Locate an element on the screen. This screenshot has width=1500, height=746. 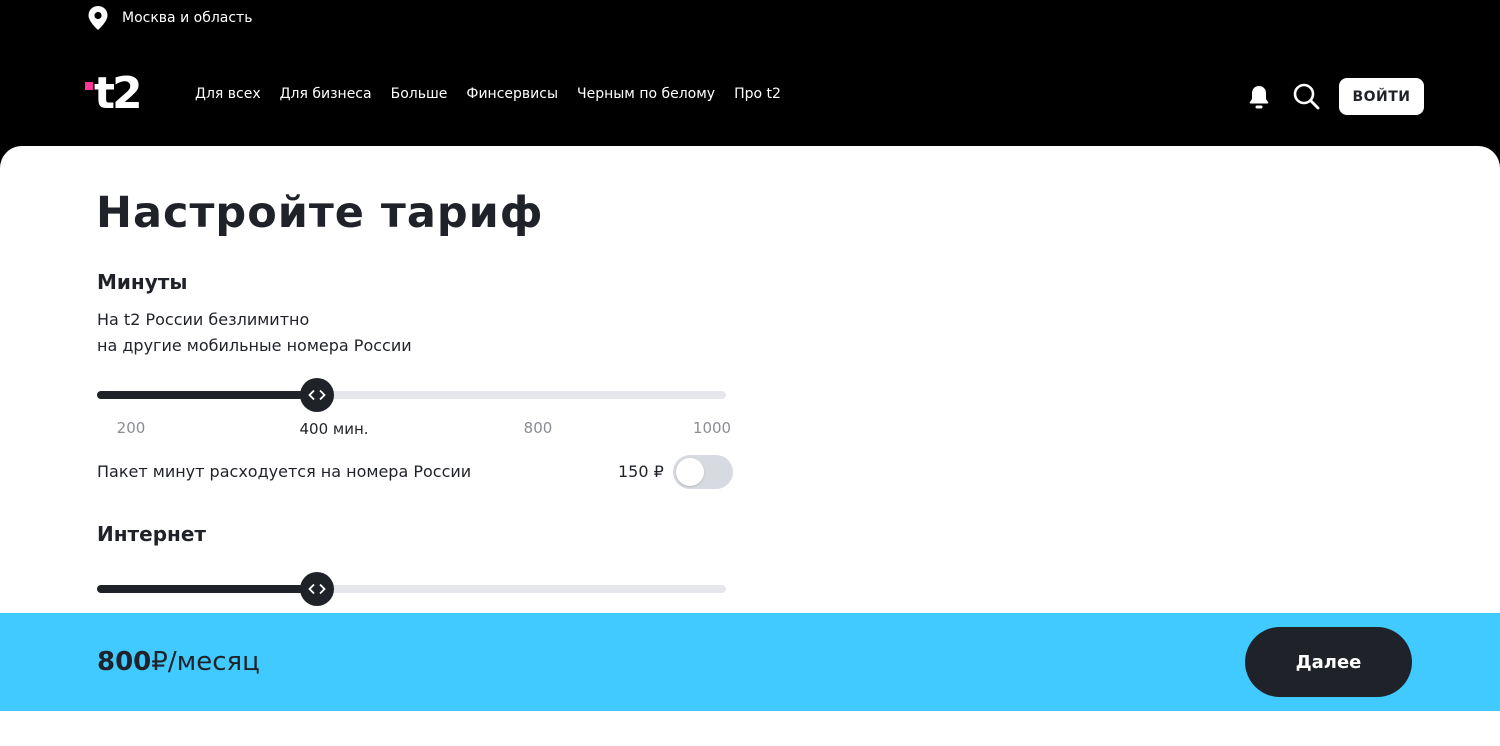
minutes-slider-fill is located at coordinates (207, 395).